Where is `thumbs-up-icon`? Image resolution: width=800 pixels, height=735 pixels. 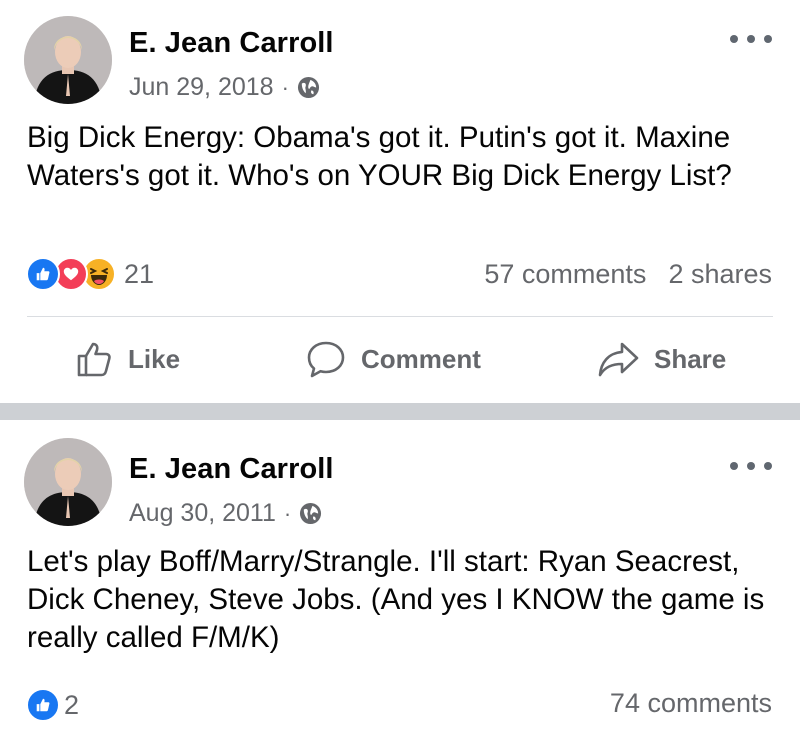 thumbs-up-icon is located at coordinates (94, 359).